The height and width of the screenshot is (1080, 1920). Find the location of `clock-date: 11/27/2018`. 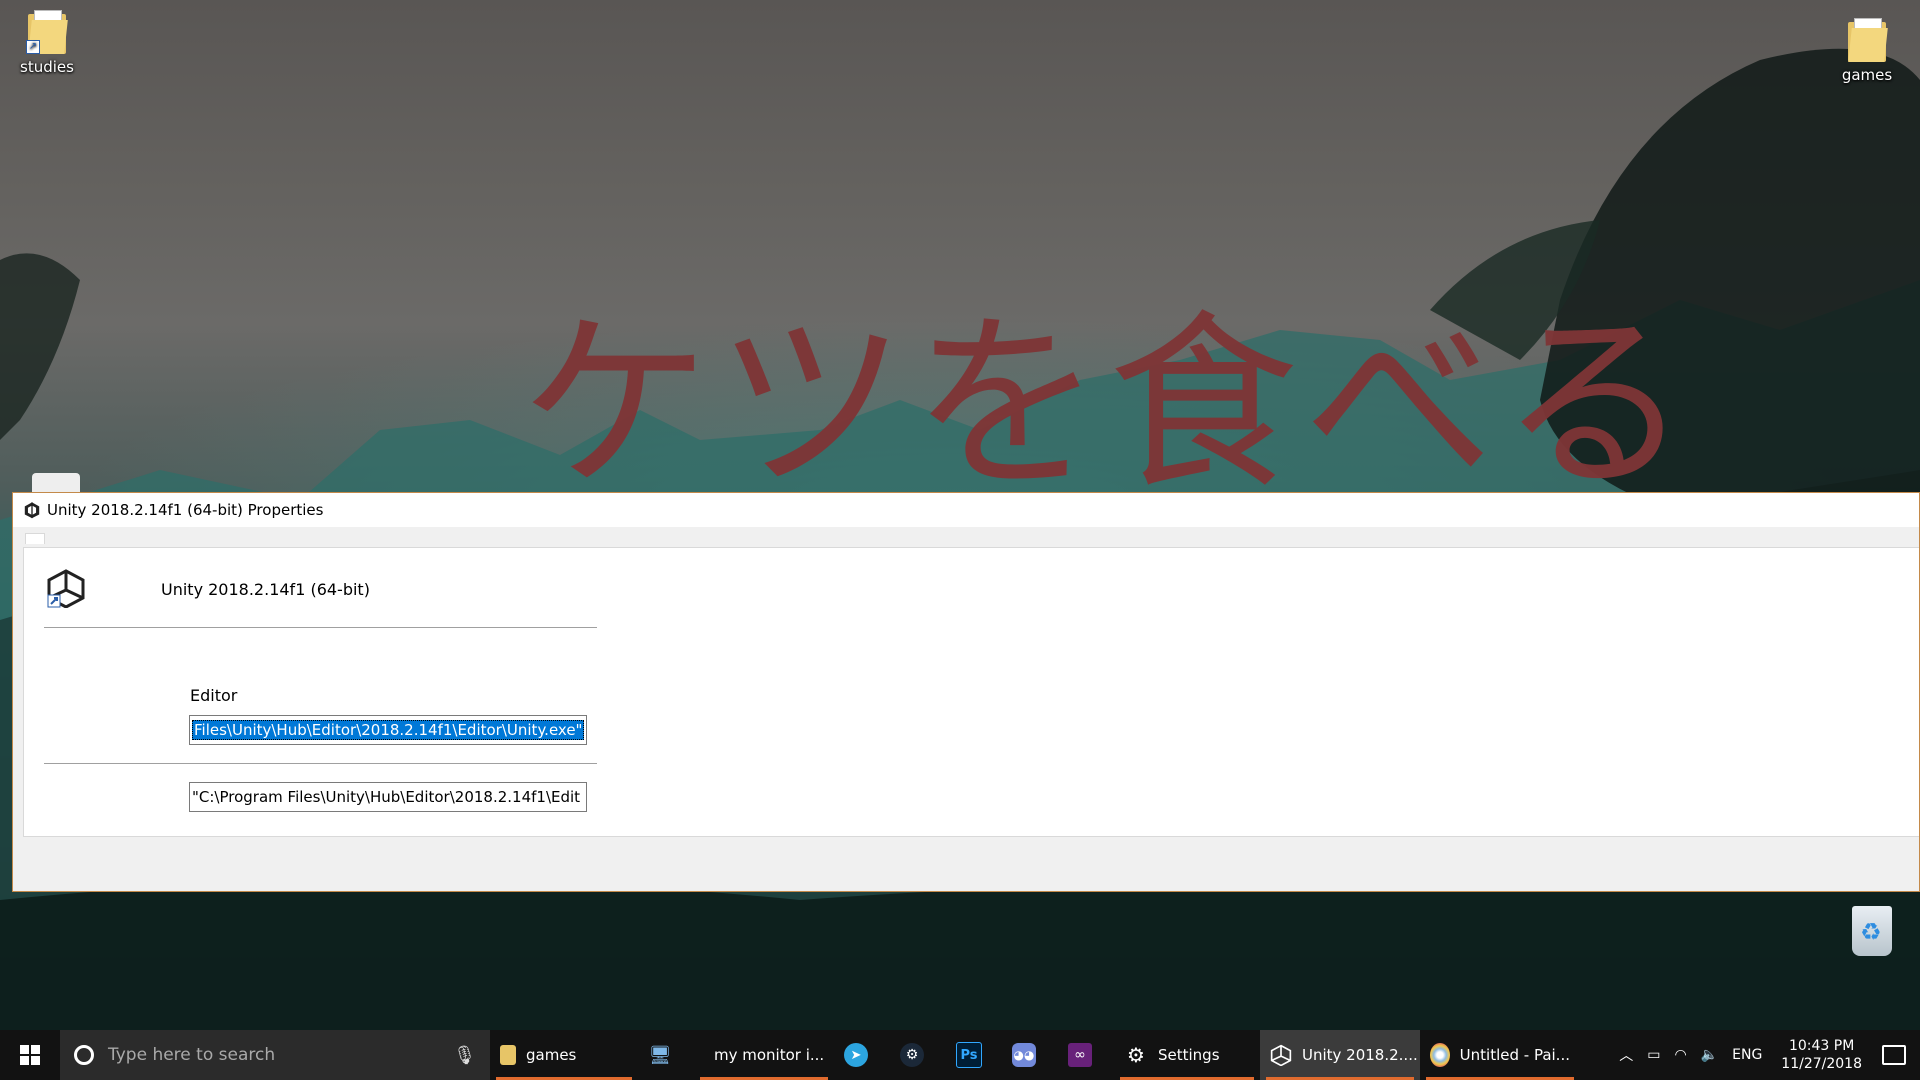

clock-date: 11/27/2018 is located at coordinates (1821, 1064).